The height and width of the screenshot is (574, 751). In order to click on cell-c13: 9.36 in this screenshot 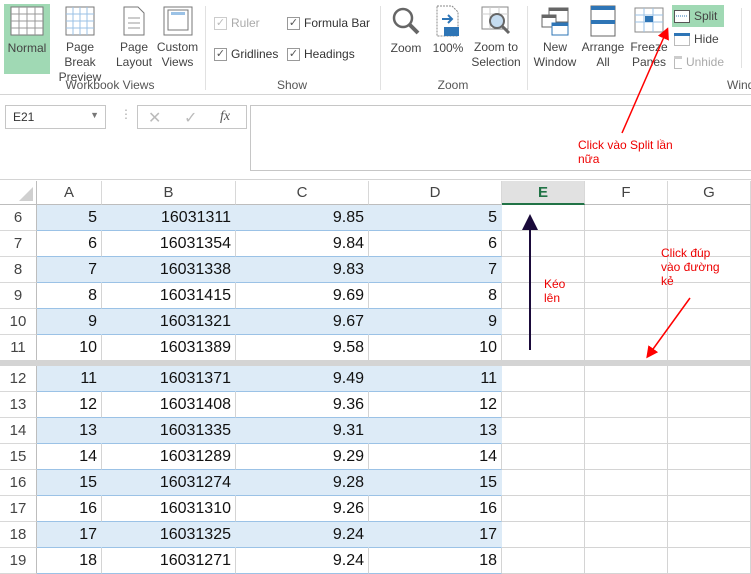, I will do `click(302, 405)`.